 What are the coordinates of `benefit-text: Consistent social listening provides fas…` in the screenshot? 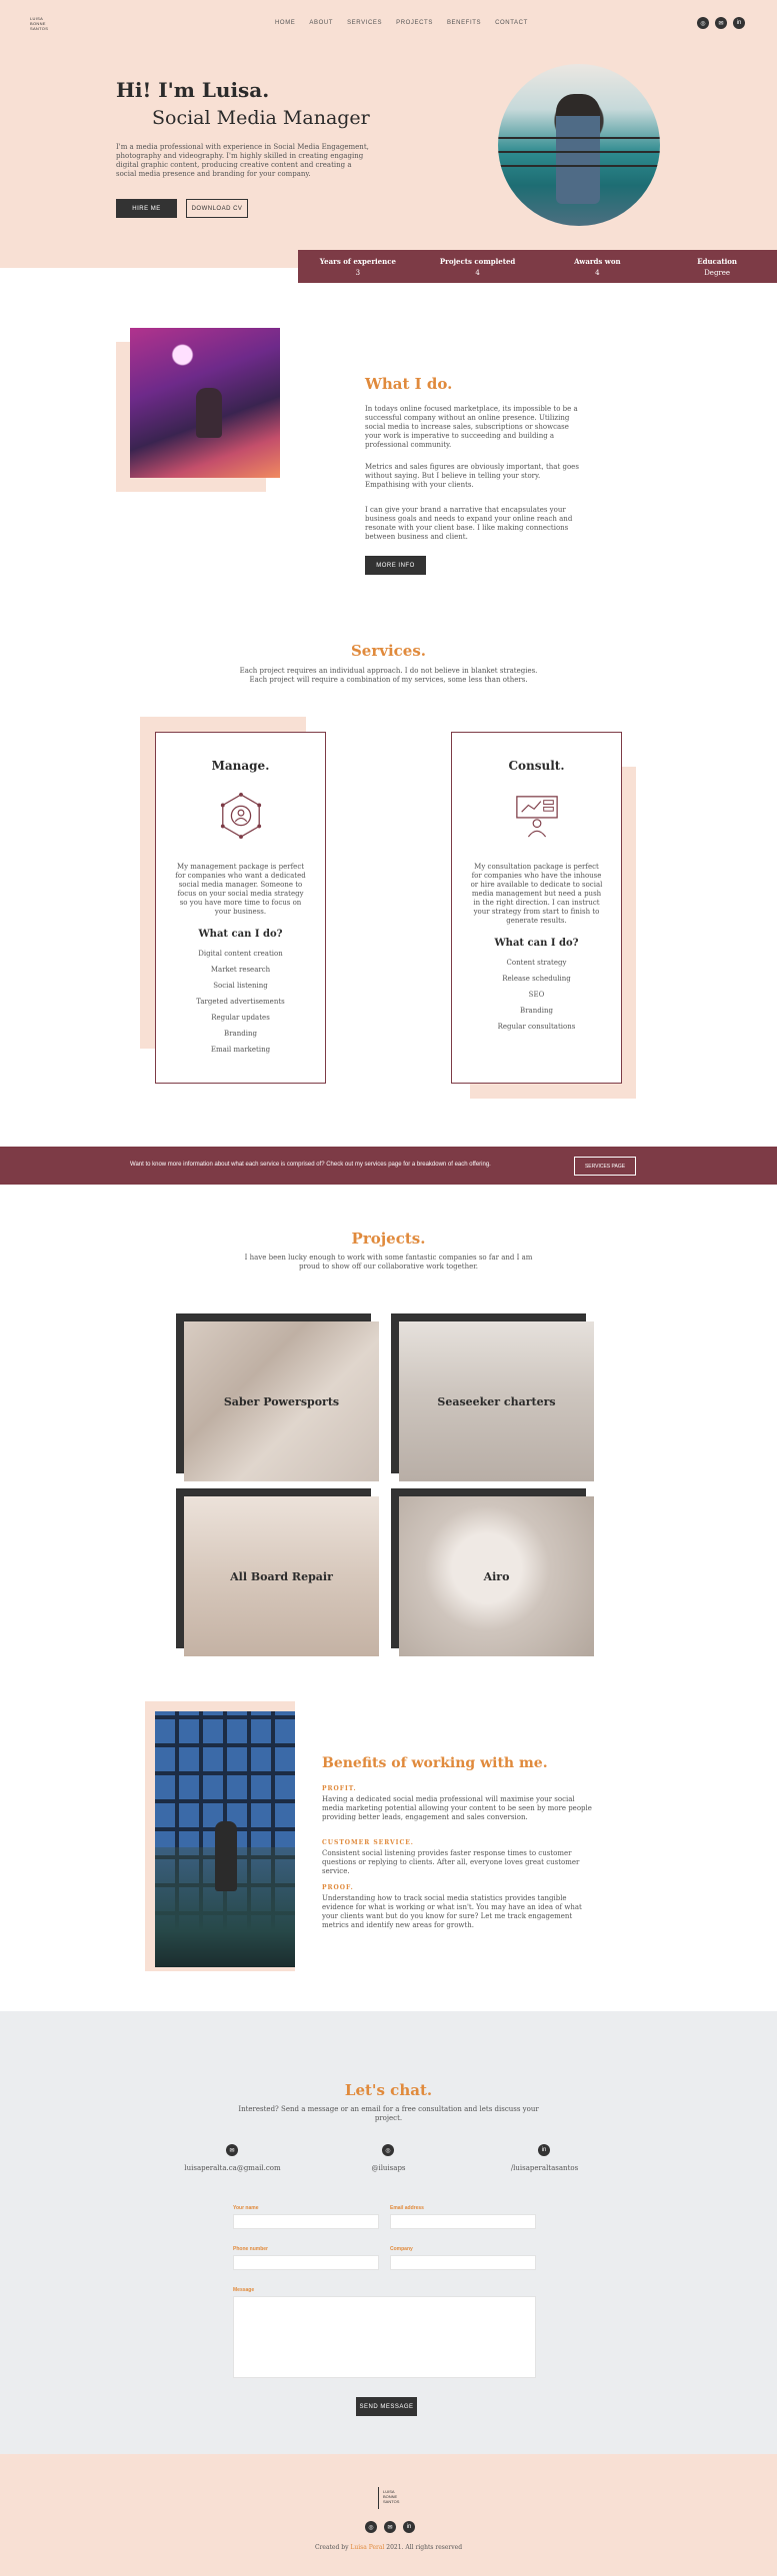 It's located at (451, 1862).